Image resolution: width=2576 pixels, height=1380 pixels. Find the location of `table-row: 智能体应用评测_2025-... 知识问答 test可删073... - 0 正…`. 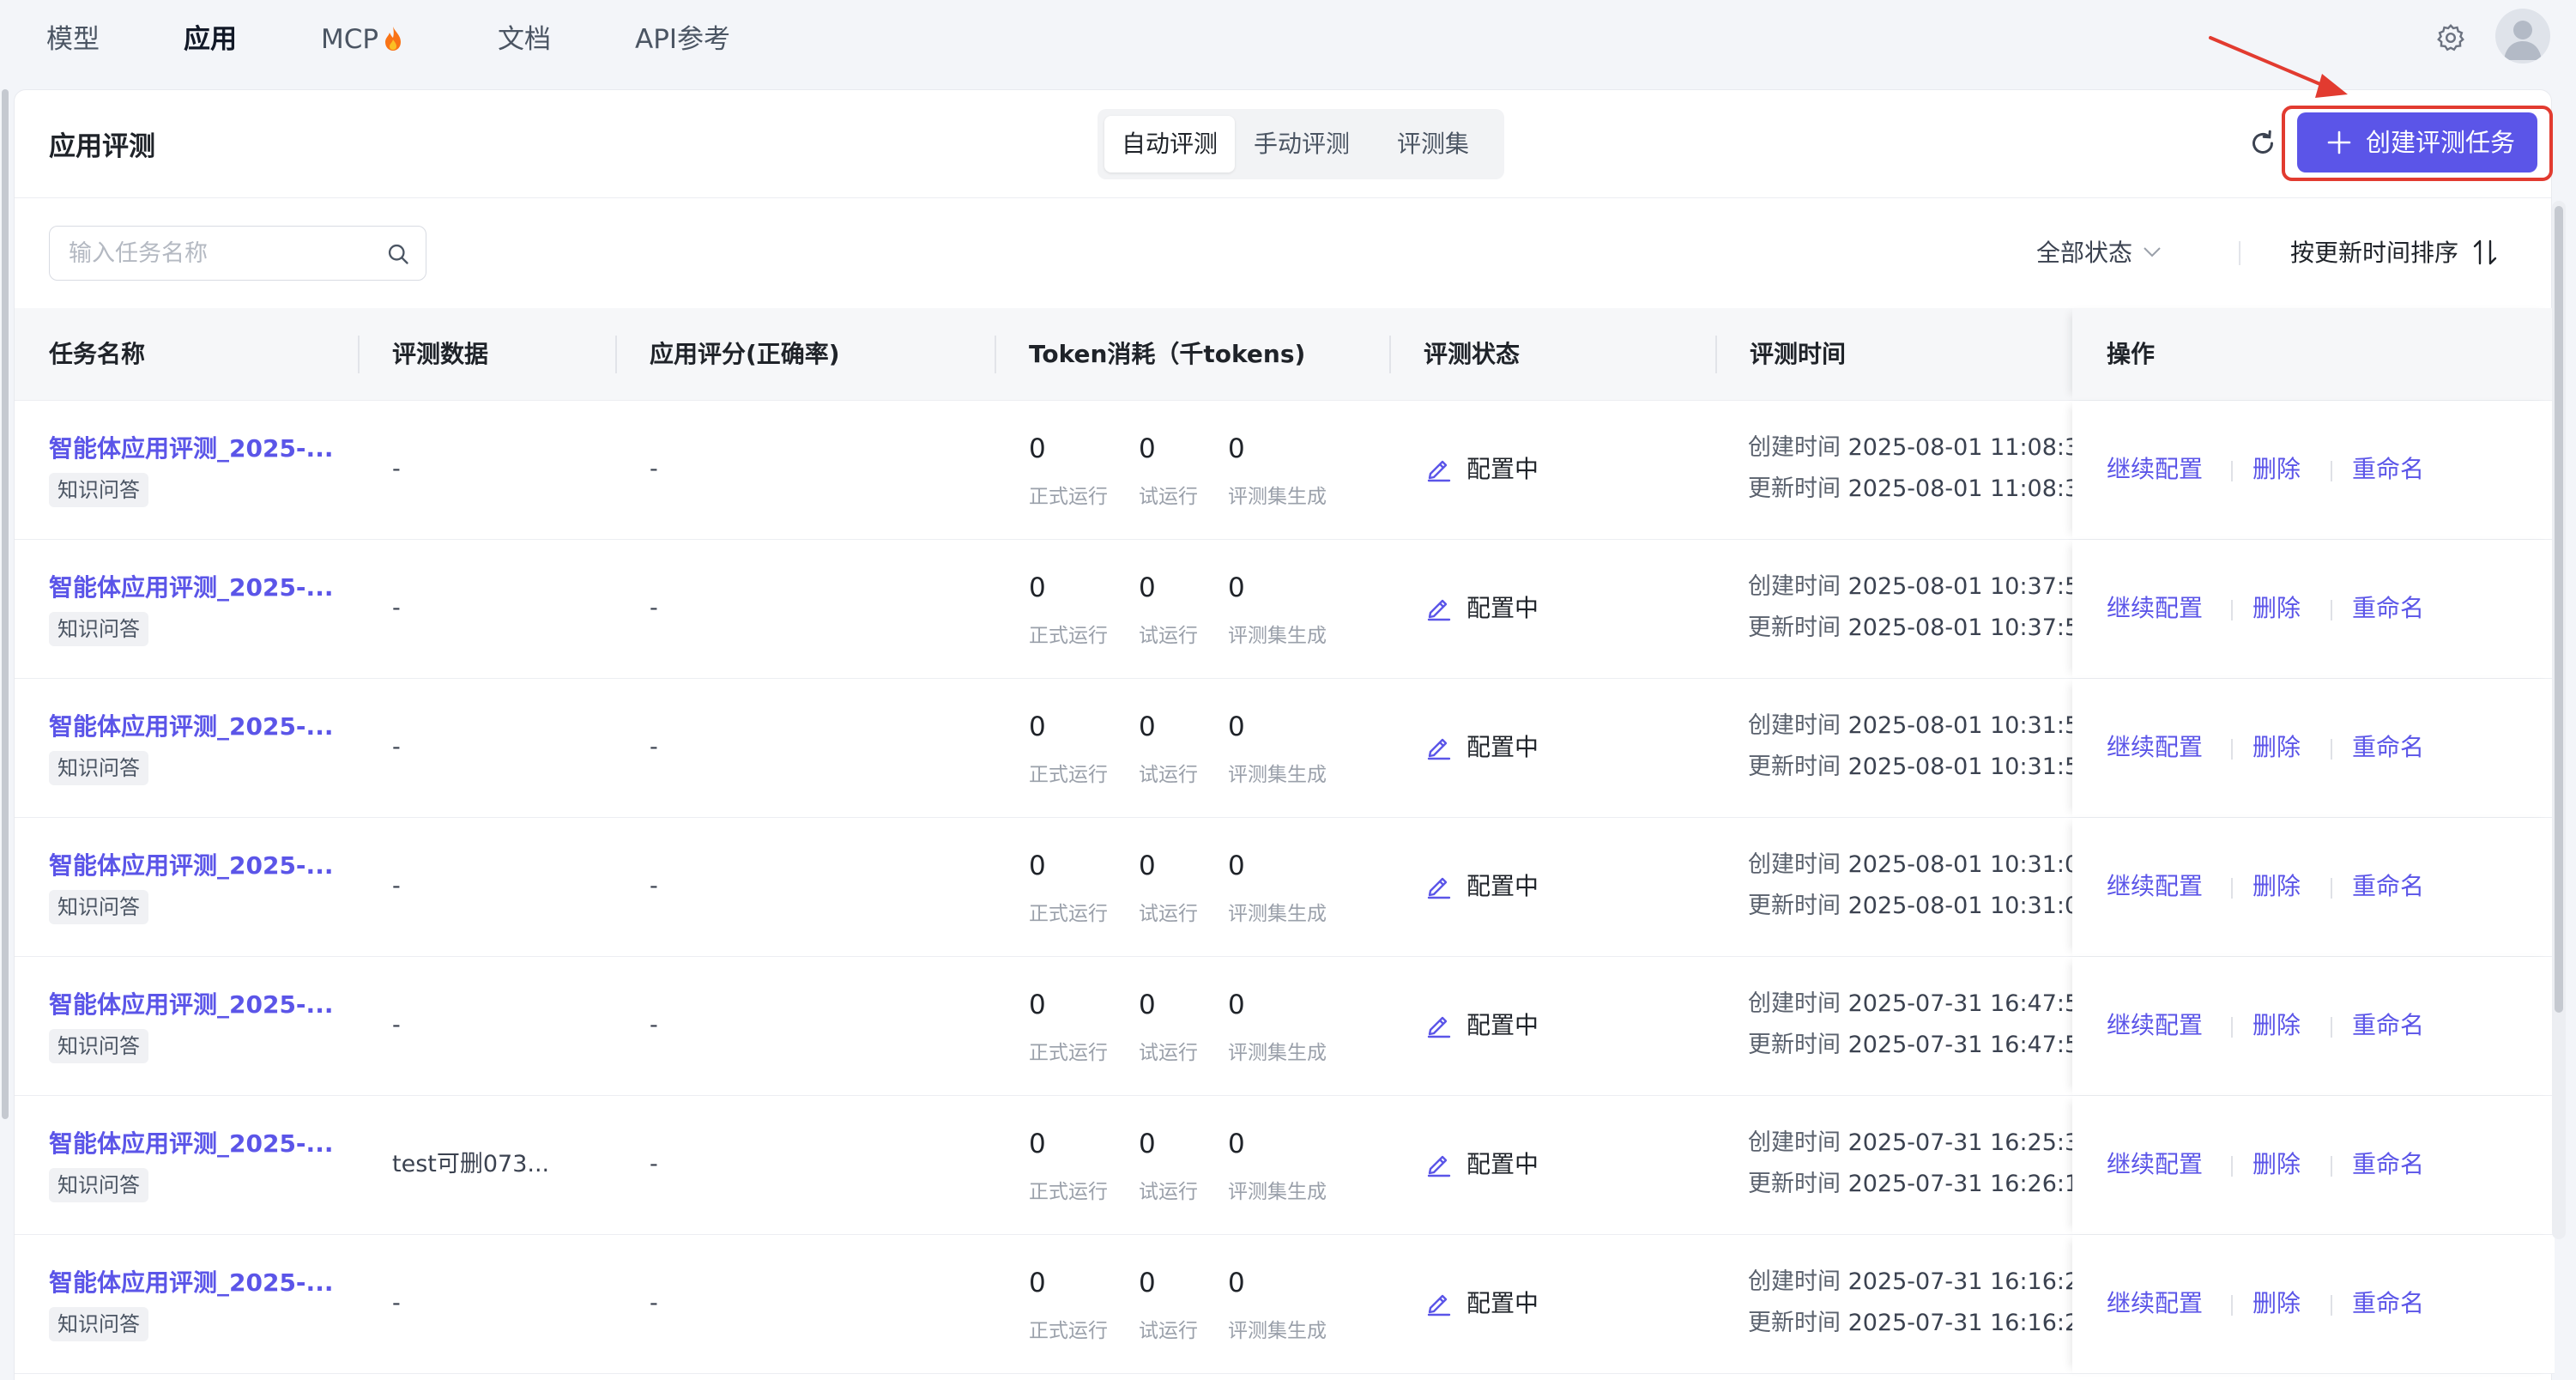

table-row: 智能体应用评测_2025-... 知识问答 test可删073... - 0 正… is located at coordinates (1285, 1165).